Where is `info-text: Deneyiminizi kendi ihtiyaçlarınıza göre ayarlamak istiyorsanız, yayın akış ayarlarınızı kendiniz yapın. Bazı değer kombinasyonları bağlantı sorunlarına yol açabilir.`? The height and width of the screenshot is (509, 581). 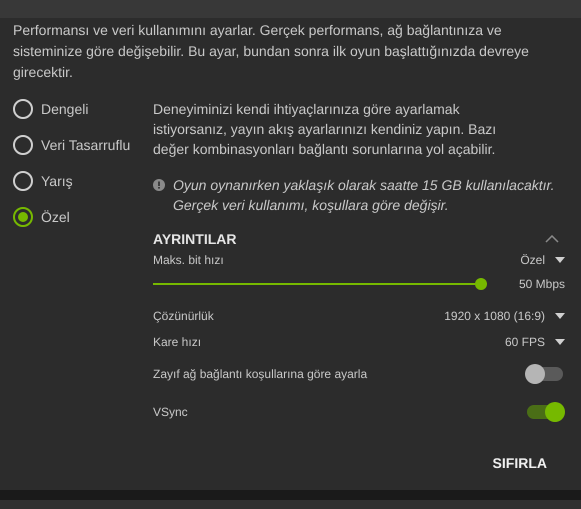
info-text: Deneyiminizi kendi ihtiyaçlarınıza göre ayarlamak istiyorsanız, yayın akış ayarlarınızı kendiniz yapın. Bazı değer kombinasyonları bağlantı sorunlarına yol açabilir. is located at coordinates (325, 129).